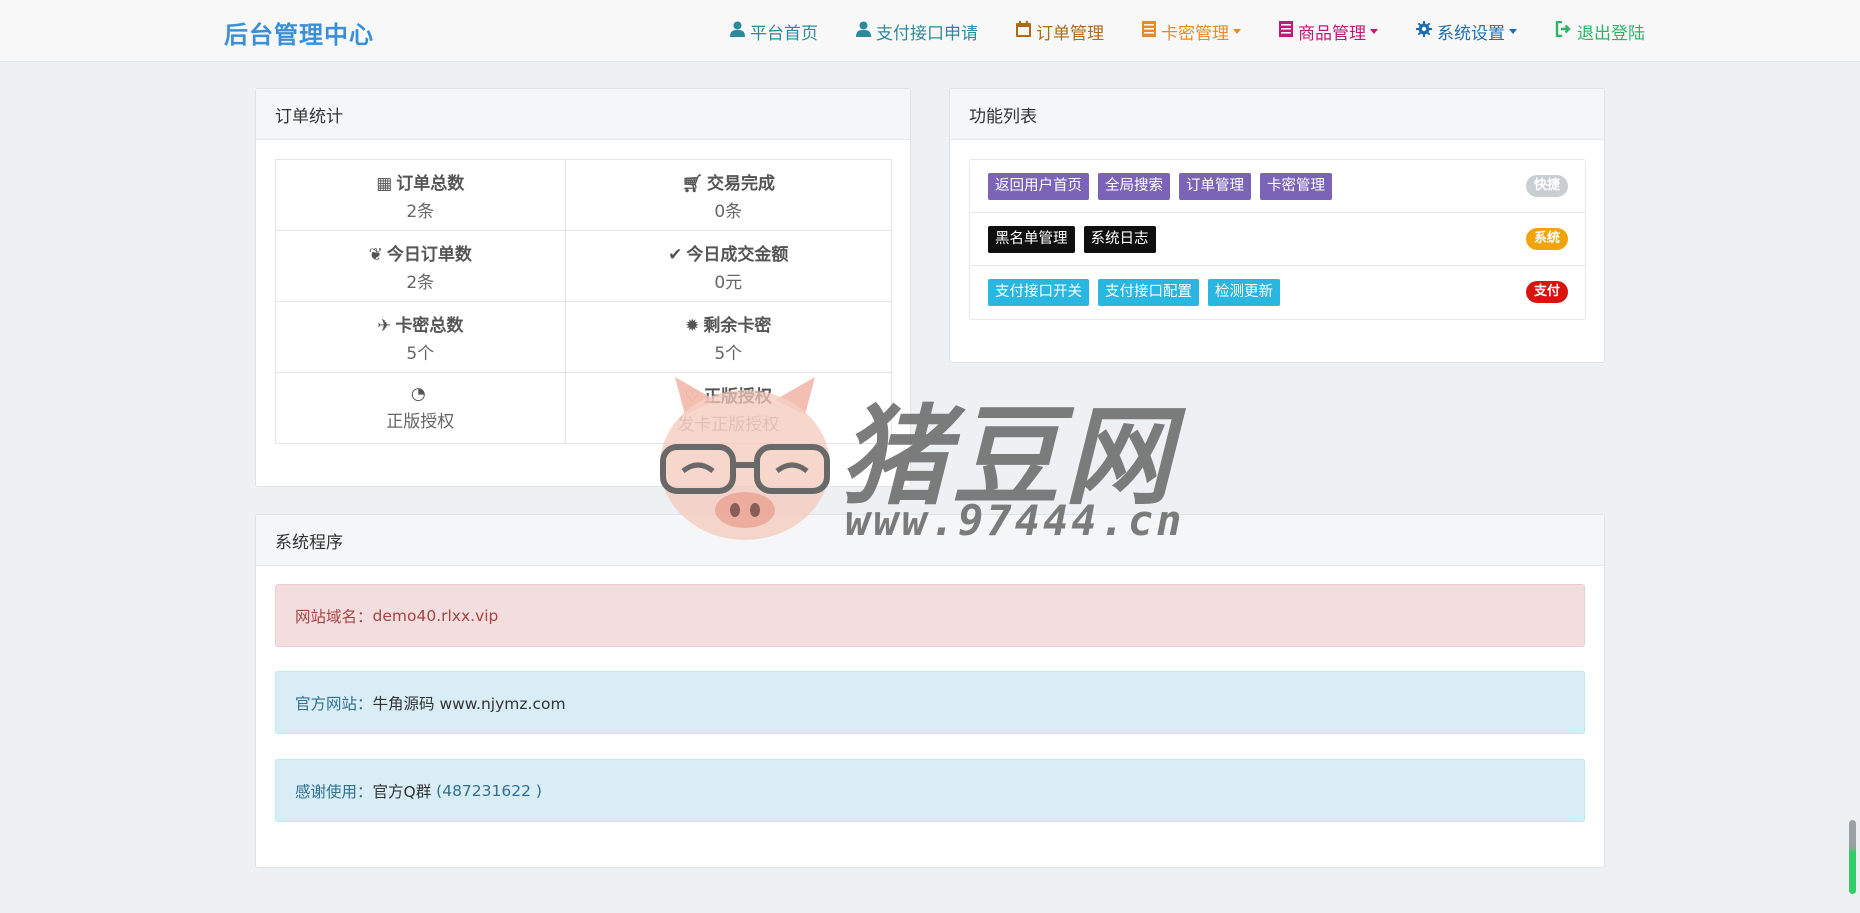  I want to click on grid-icon: ▦, so click(384, 183).